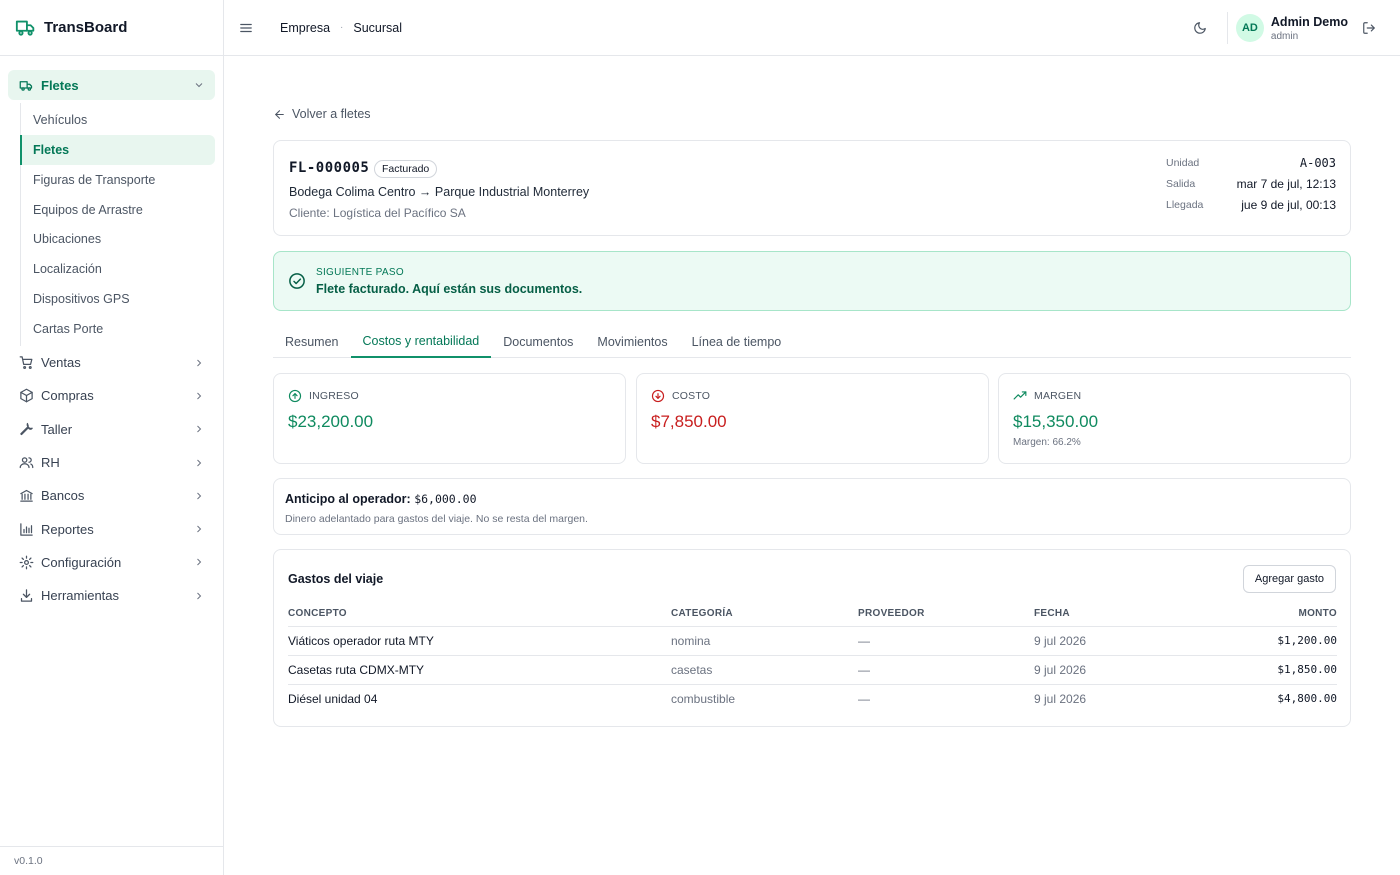 This screenshot has height=875, width=1400. I want to click on sidebar-group-herramientas: Herramientas, so click(111, 596).